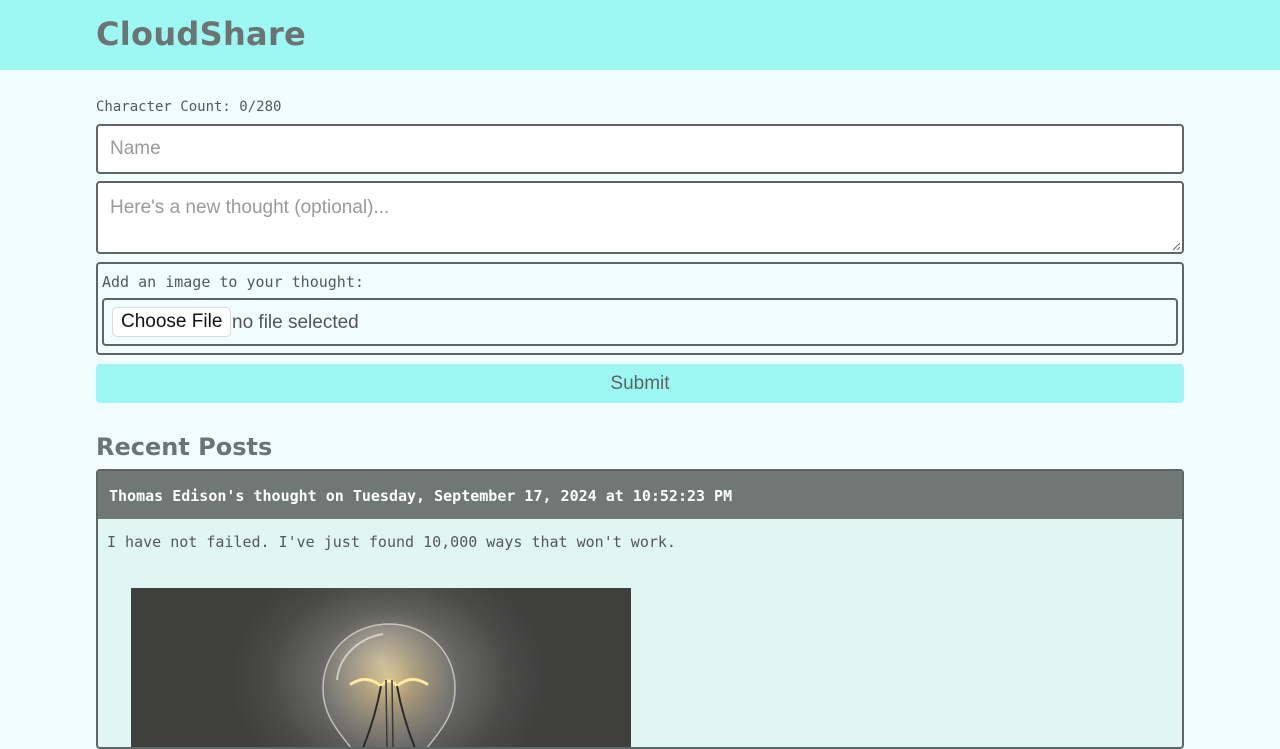 The height and width of the screenshot is (749, 1280). Describe the element at coordinates (389, 672) in the screenshot. I see `light-bulb-icon` at that location.